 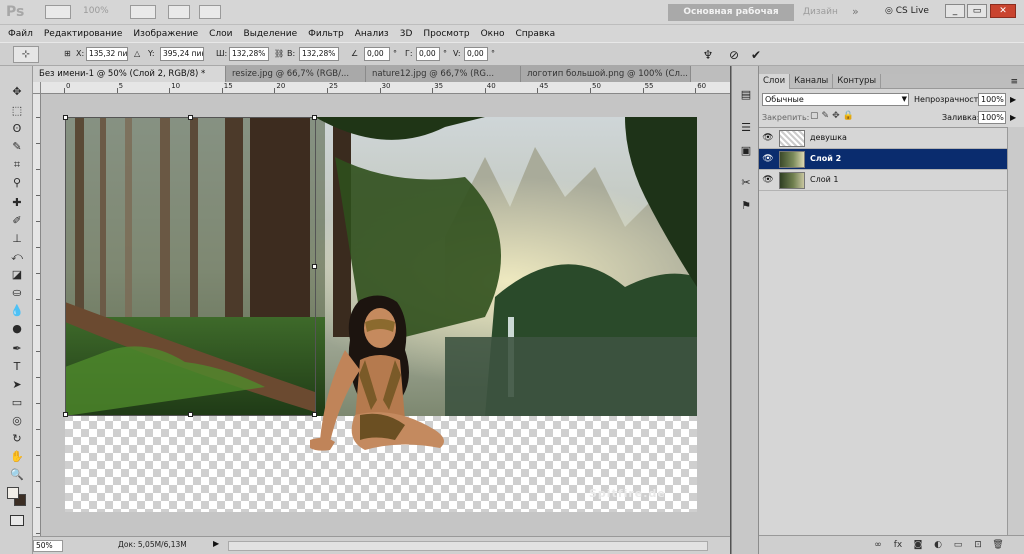 I want to click on 3d-orbit-tool-icon: ↻, so click(x=17, y=439).